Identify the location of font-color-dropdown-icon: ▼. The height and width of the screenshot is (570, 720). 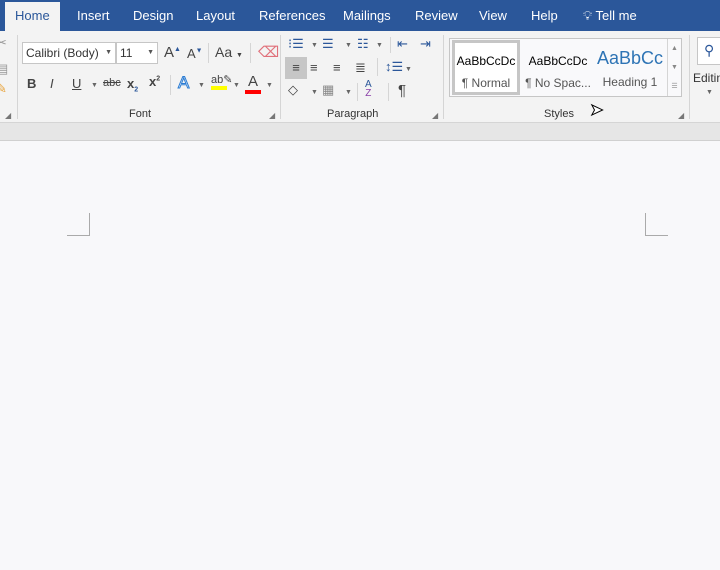
(269, 85).